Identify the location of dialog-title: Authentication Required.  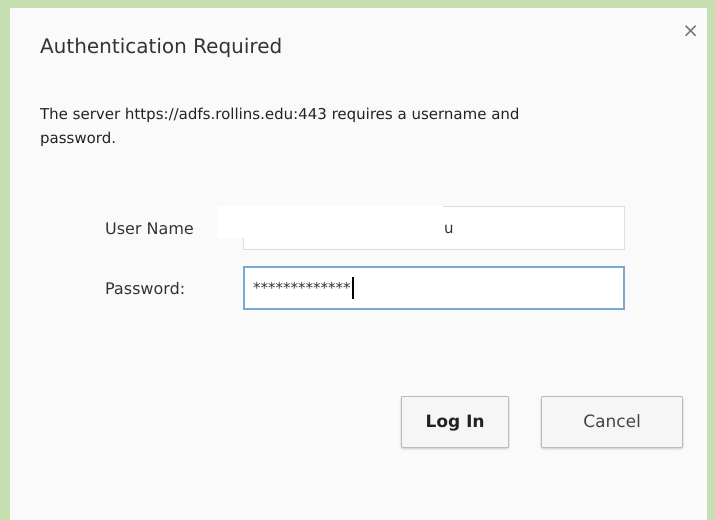
(161, 46).